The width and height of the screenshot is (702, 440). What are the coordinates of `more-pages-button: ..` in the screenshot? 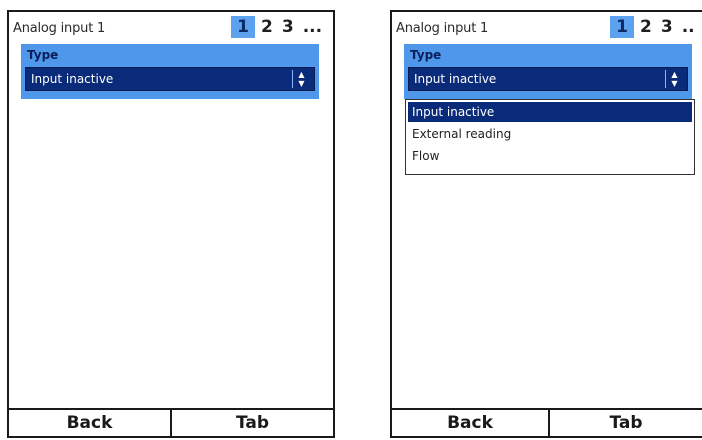 It's located at (688, 27).